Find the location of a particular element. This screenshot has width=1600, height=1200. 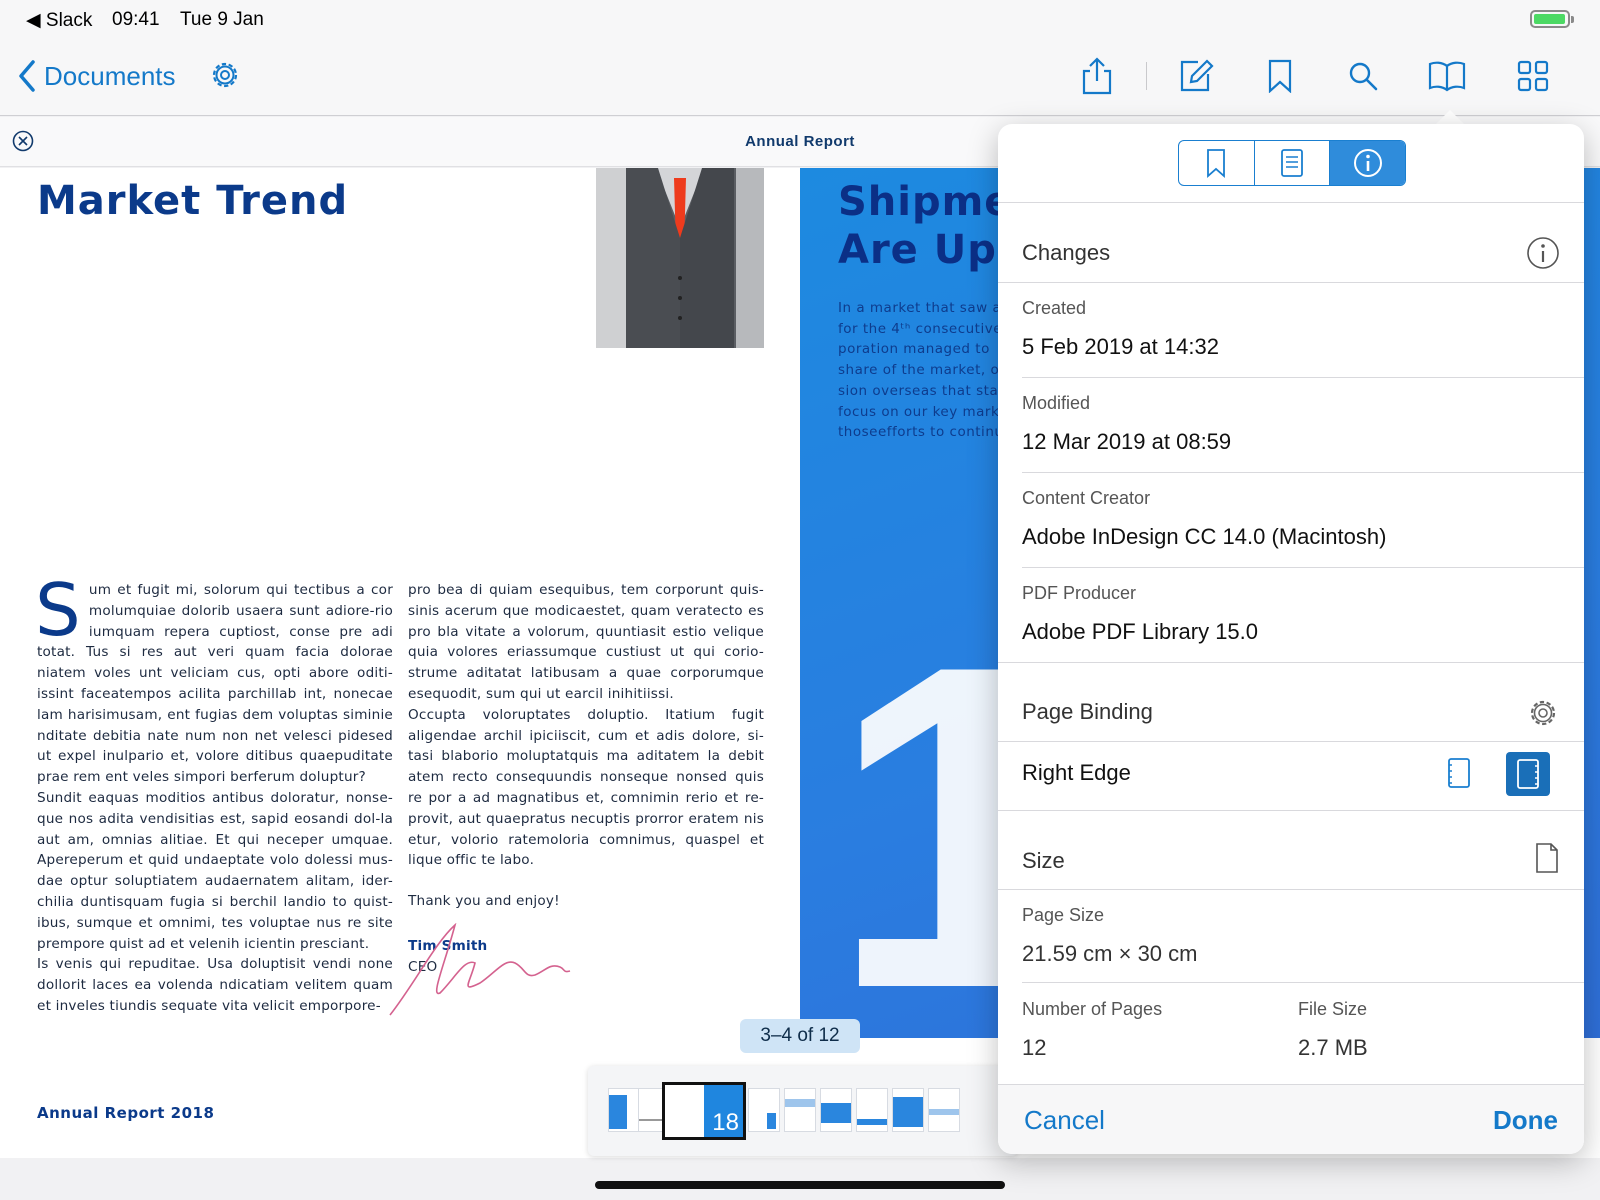

size-page-icon-wrap is located at coordinates (1547, 860).